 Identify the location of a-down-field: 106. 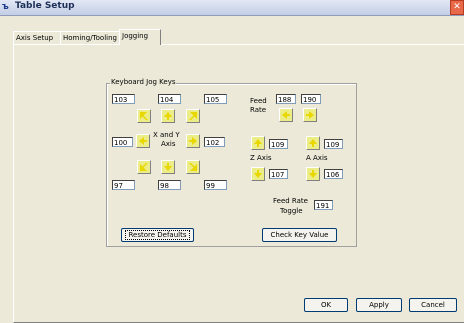
(333, 174).